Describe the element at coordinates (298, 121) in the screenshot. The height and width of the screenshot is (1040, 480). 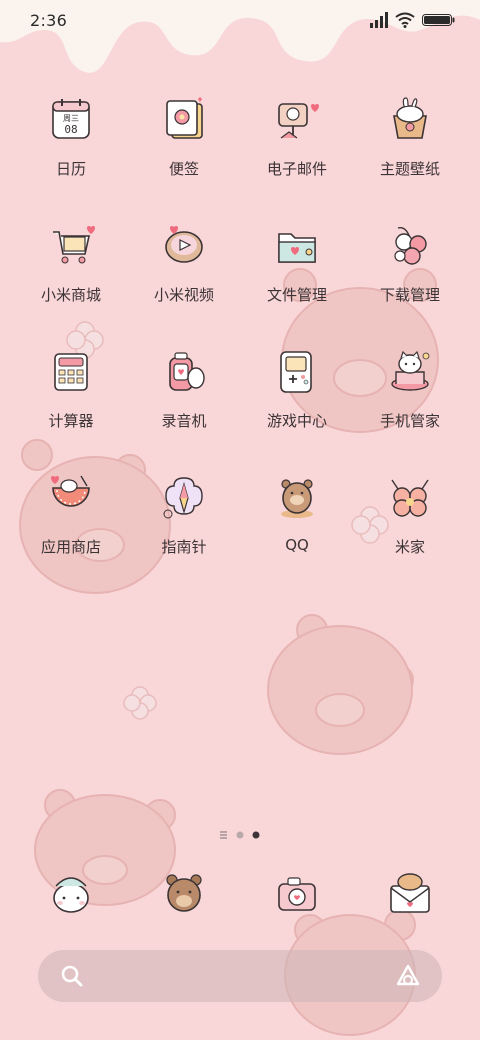
I see `email-icon` at that location.